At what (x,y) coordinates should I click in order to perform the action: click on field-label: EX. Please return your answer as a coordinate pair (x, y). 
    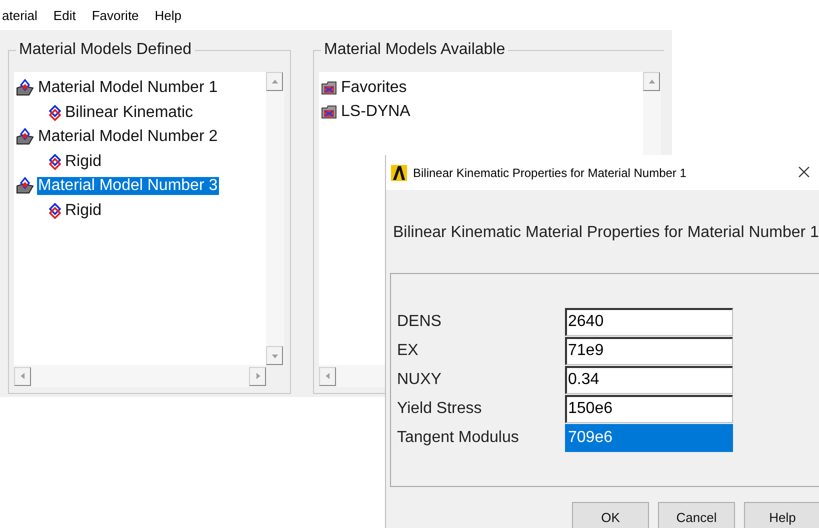
    Looking at the image, I should click on (408, 351).